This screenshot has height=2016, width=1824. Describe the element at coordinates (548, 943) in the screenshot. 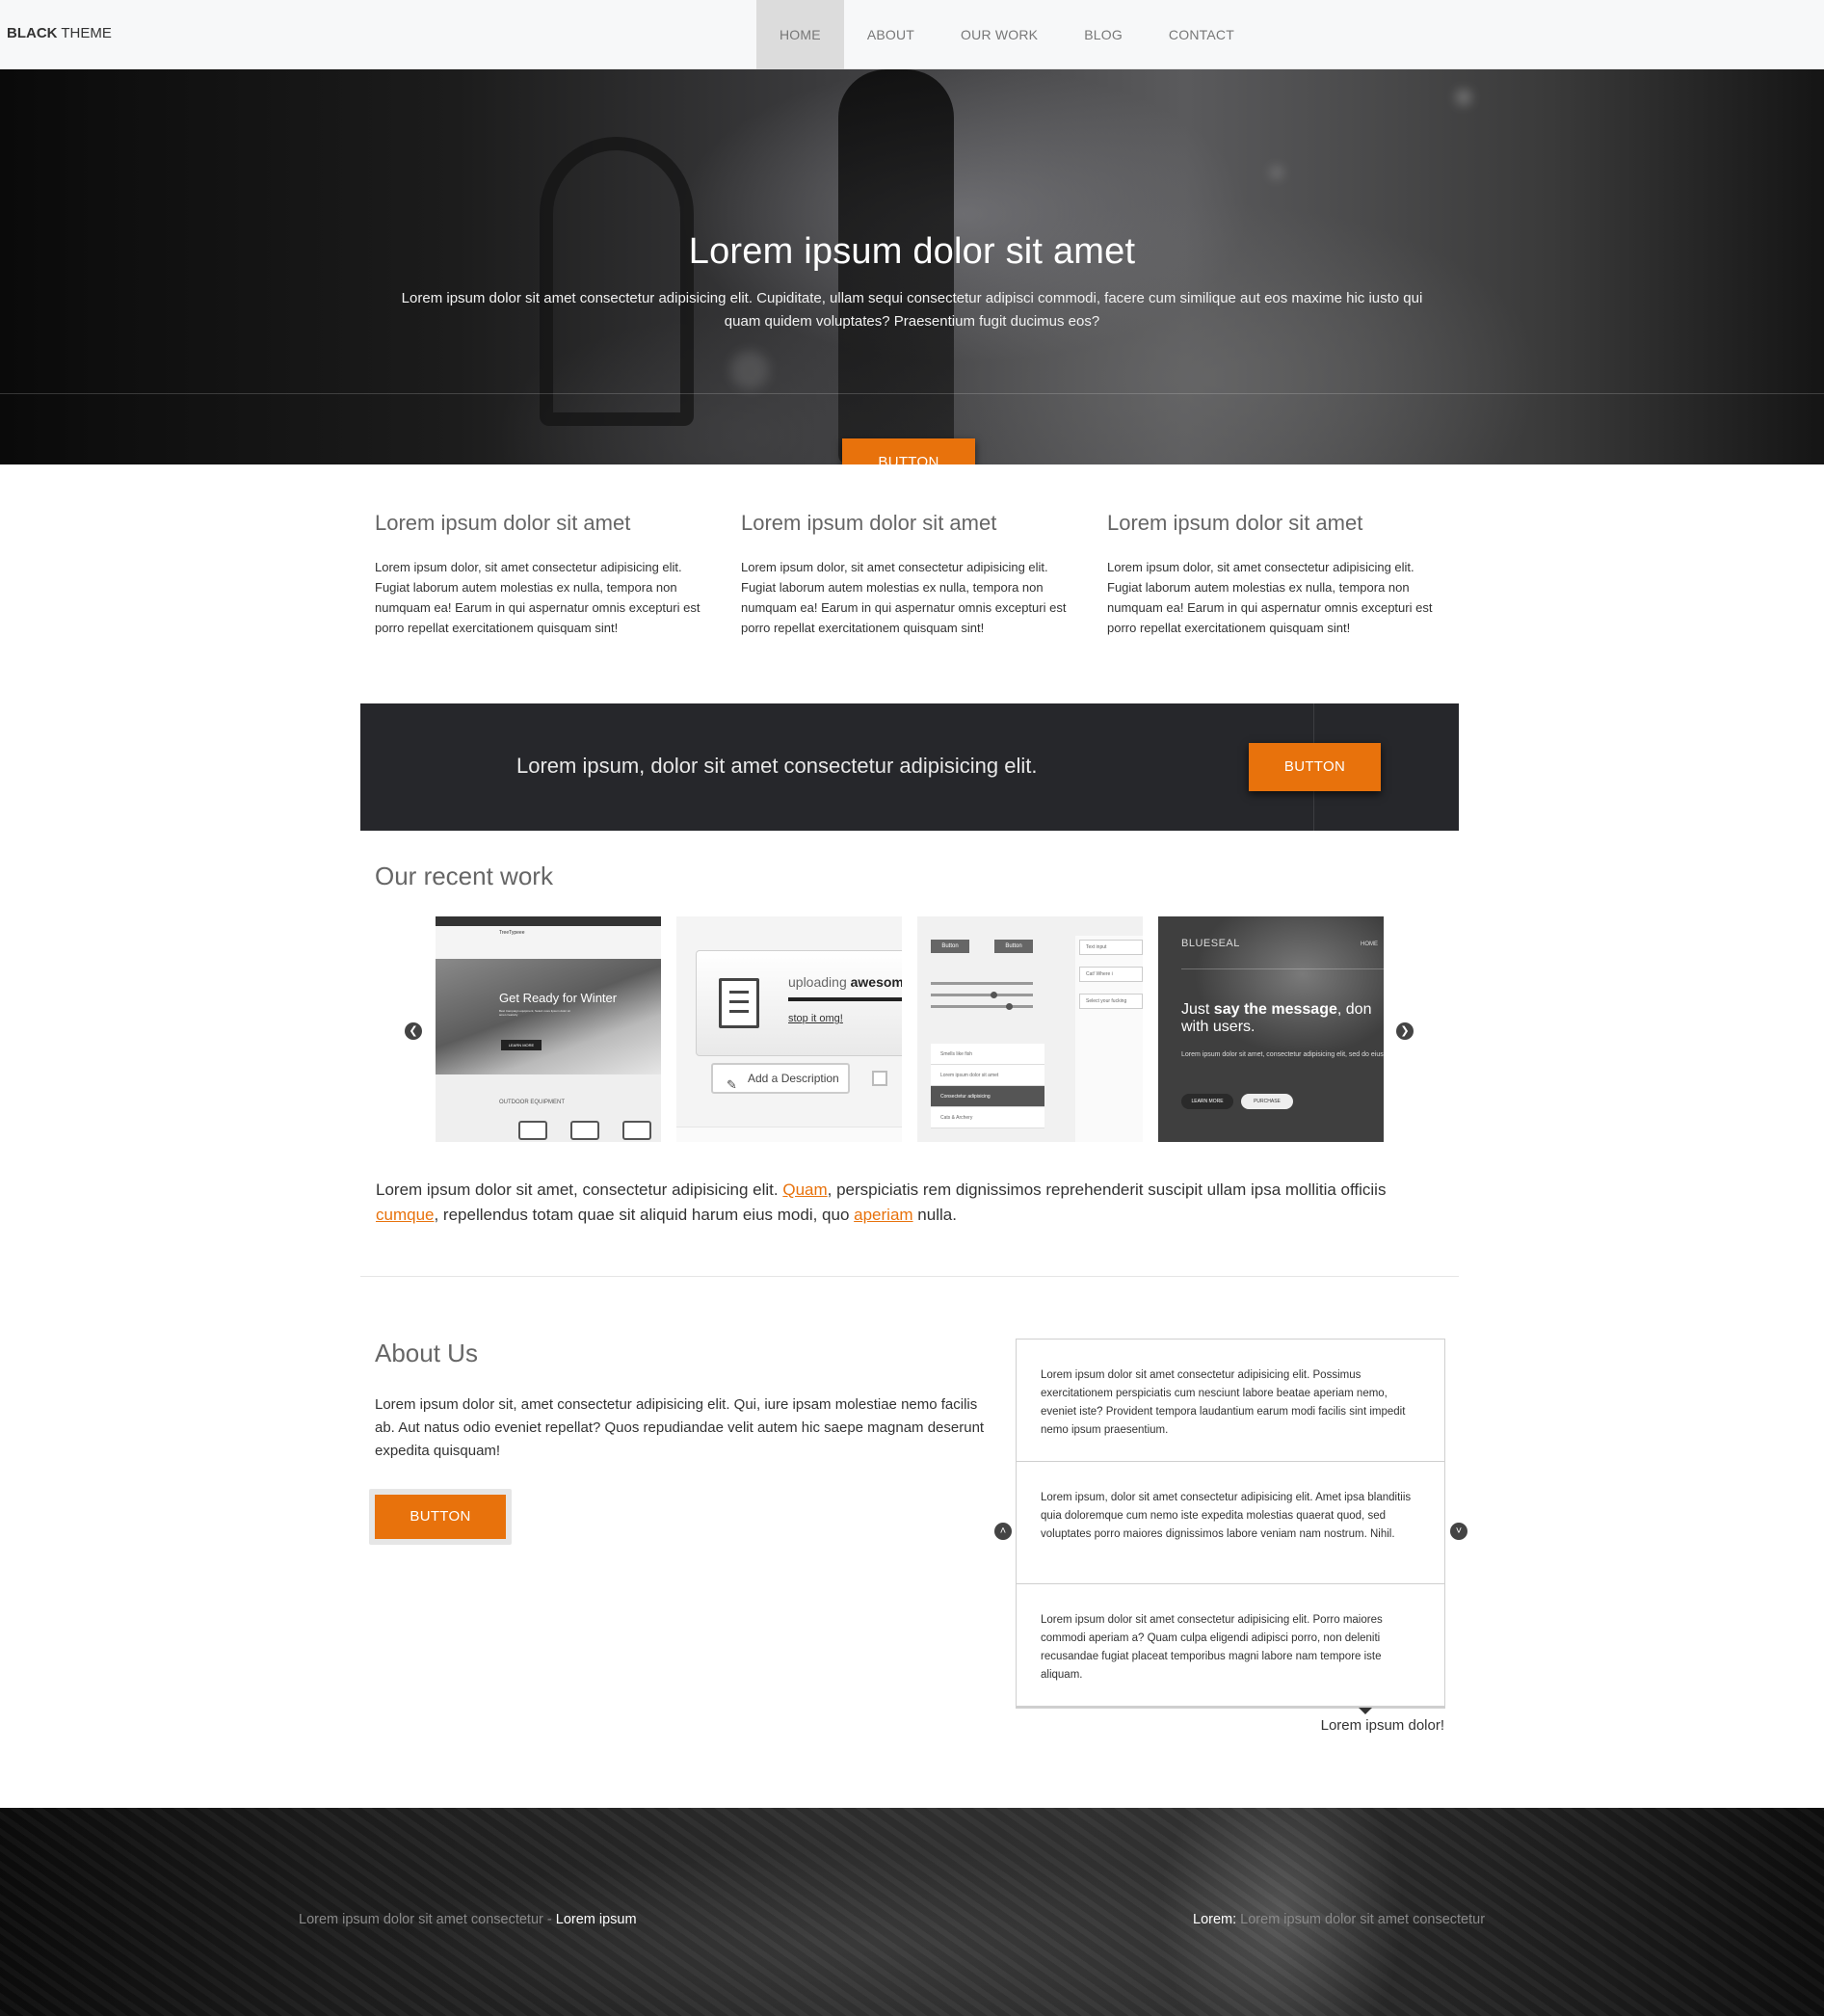

I see `thumb-header` at that location.